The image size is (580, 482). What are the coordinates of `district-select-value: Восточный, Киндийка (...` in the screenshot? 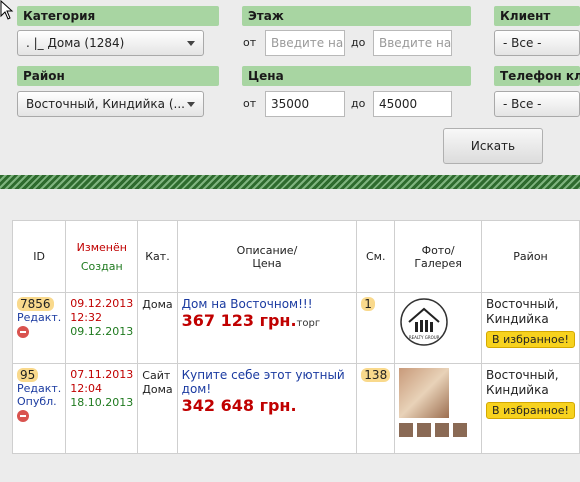 It's located at (105, 104).